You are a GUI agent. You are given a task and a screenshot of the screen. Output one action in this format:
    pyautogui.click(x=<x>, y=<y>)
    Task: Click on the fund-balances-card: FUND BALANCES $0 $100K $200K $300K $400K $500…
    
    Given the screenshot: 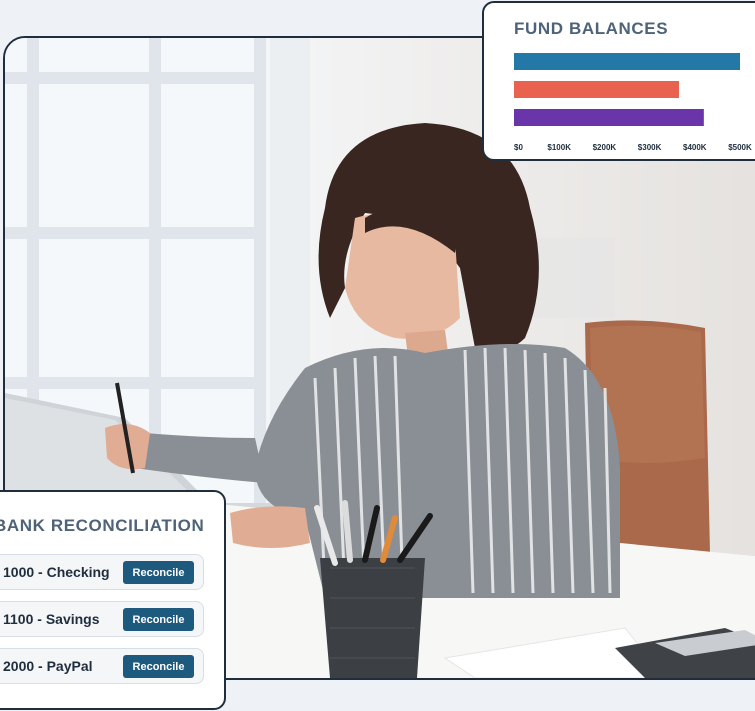 What is the action you would take?
    pyautogui.click(x=618, y=81)
    